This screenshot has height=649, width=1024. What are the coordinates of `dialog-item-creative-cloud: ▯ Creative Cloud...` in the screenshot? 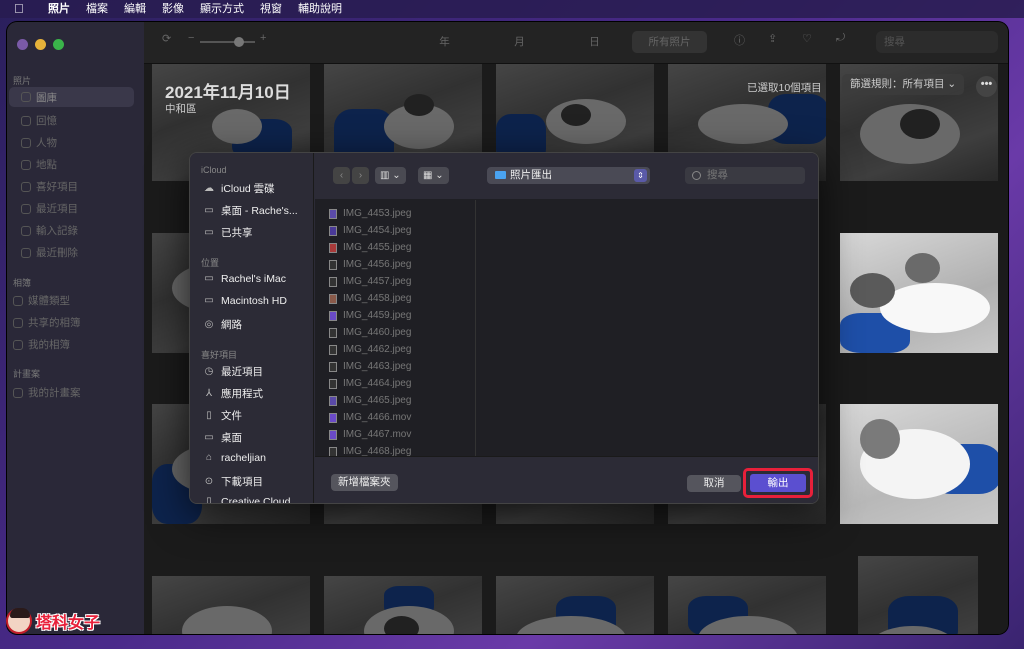 It's located at (251, 499).